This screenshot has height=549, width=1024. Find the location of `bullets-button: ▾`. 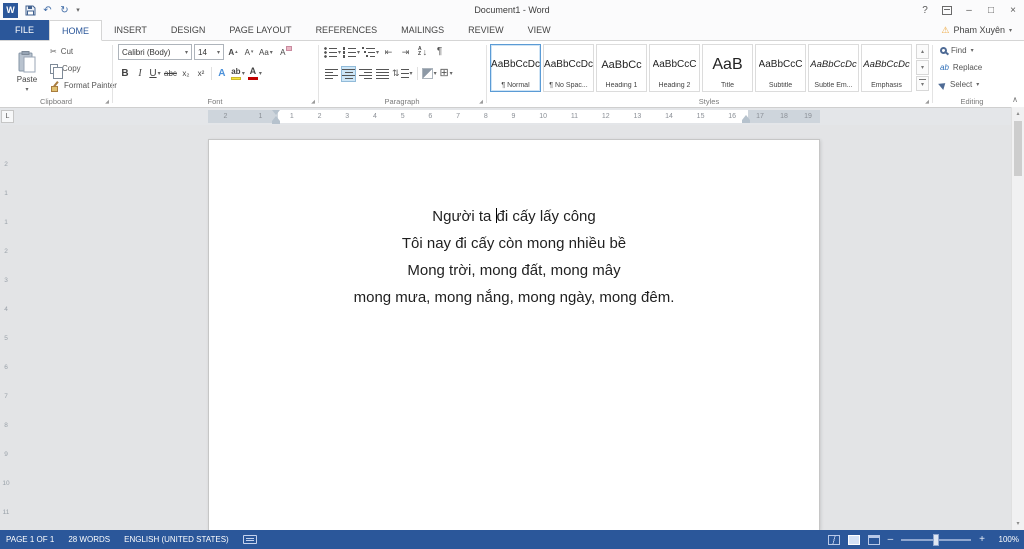

bullets-button: ▾ is located at coordinates (332, 52).